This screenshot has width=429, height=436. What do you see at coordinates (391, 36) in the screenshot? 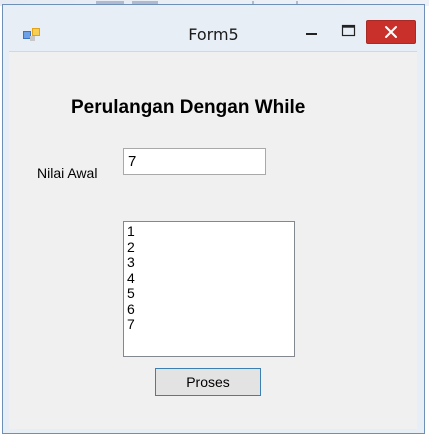
I see `close-icon` at bounding box center [391, 36].